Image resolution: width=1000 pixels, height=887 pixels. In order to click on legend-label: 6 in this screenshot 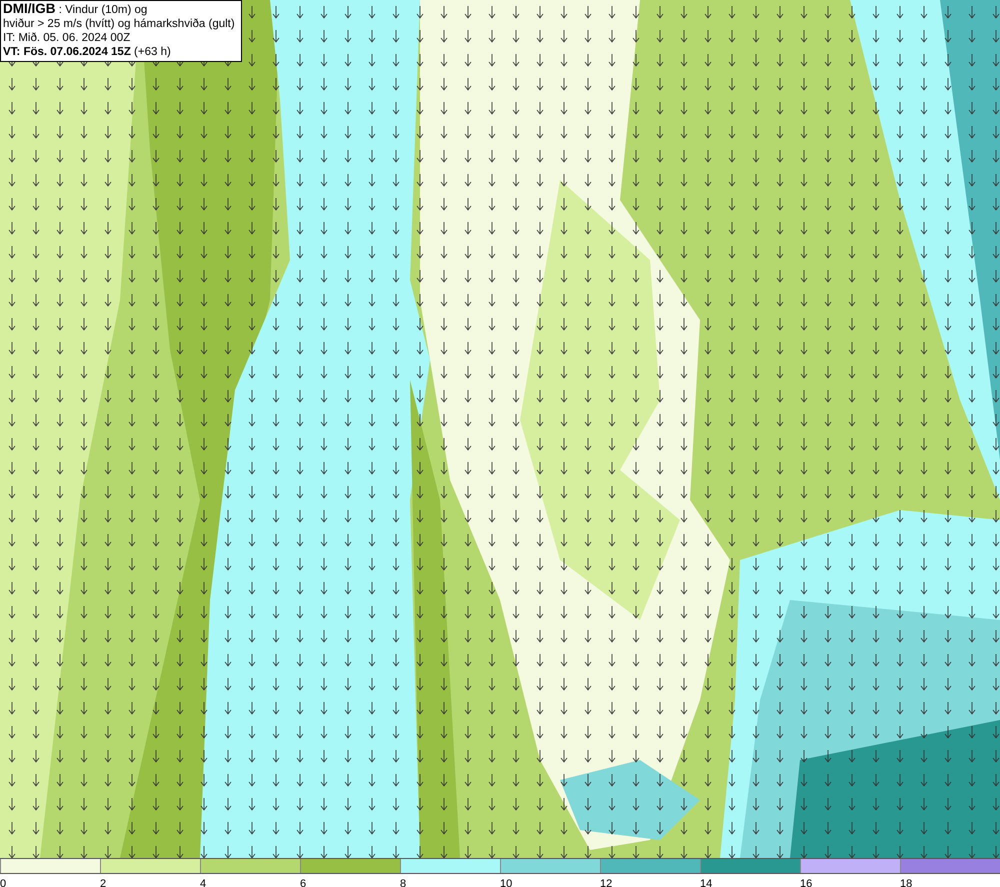, I will do `click(303, 882)`.